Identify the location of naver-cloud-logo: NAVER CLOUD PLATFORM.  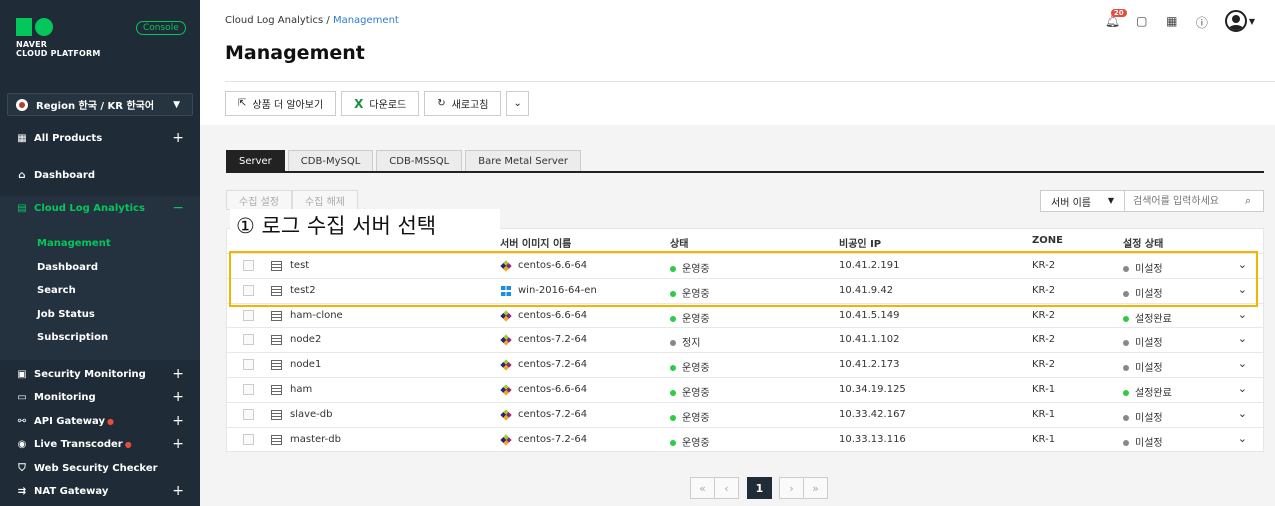
(58, 38).